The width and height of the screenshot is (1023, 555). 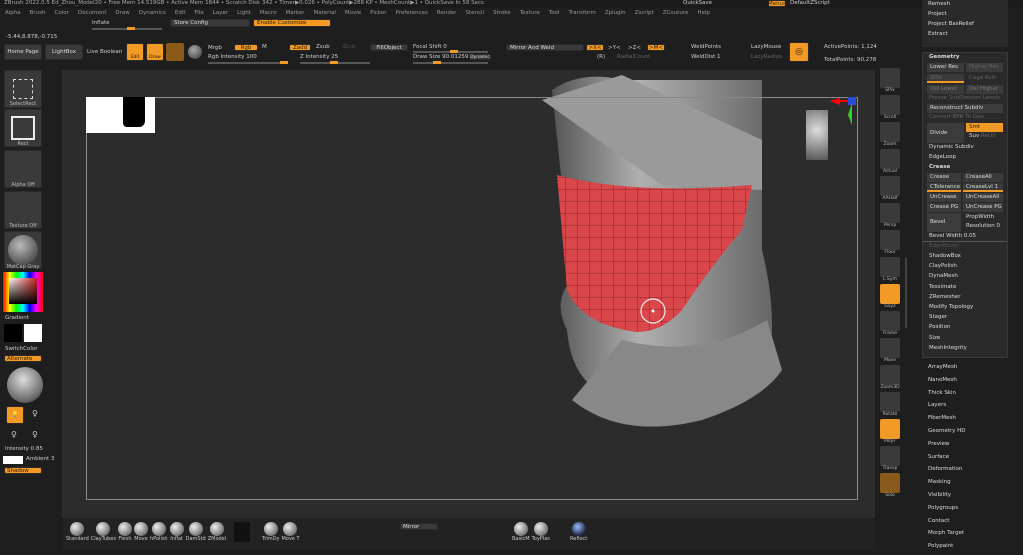 What do you see at coordinates (175, 52) in the screenshot?
I see `move-mode-button` at bounding box center [175, 52].